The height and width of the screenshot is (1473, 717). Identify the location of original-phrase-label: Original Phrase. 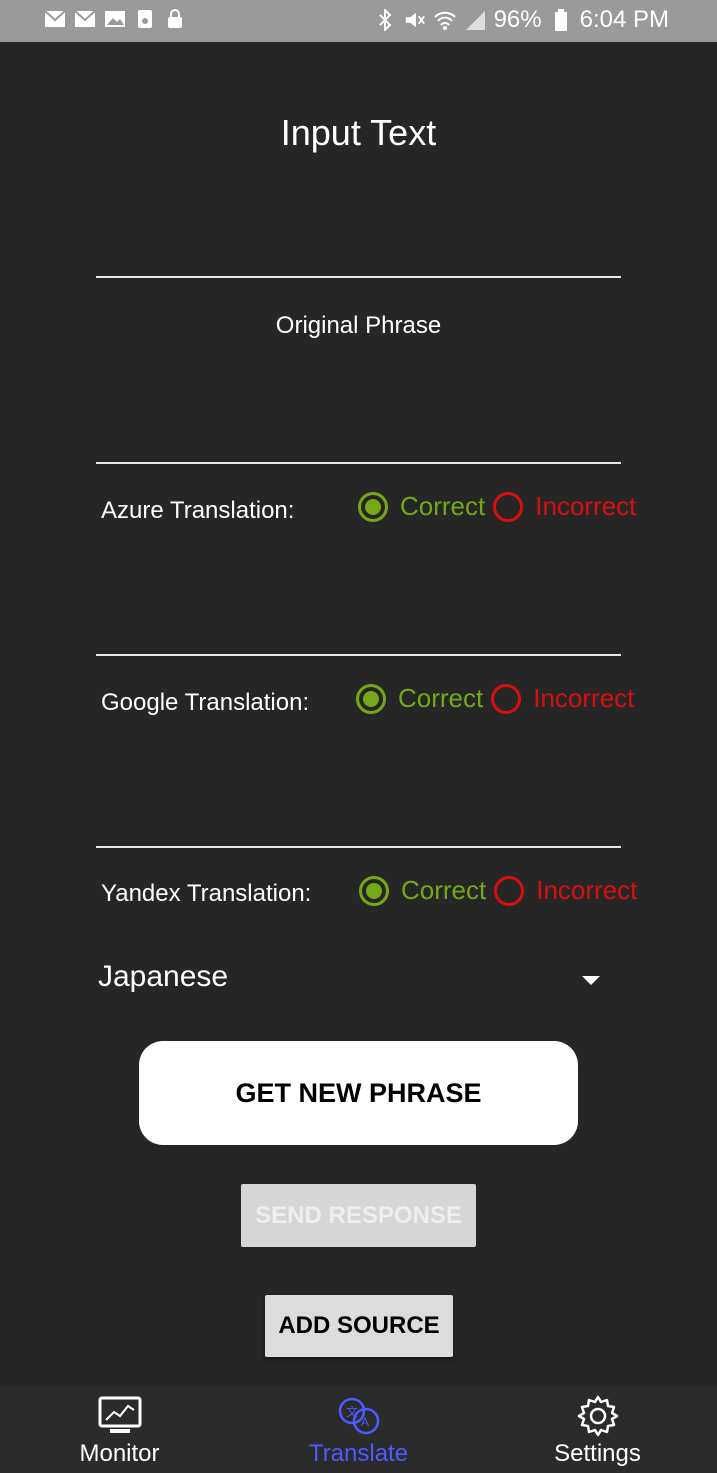
(358, 325).